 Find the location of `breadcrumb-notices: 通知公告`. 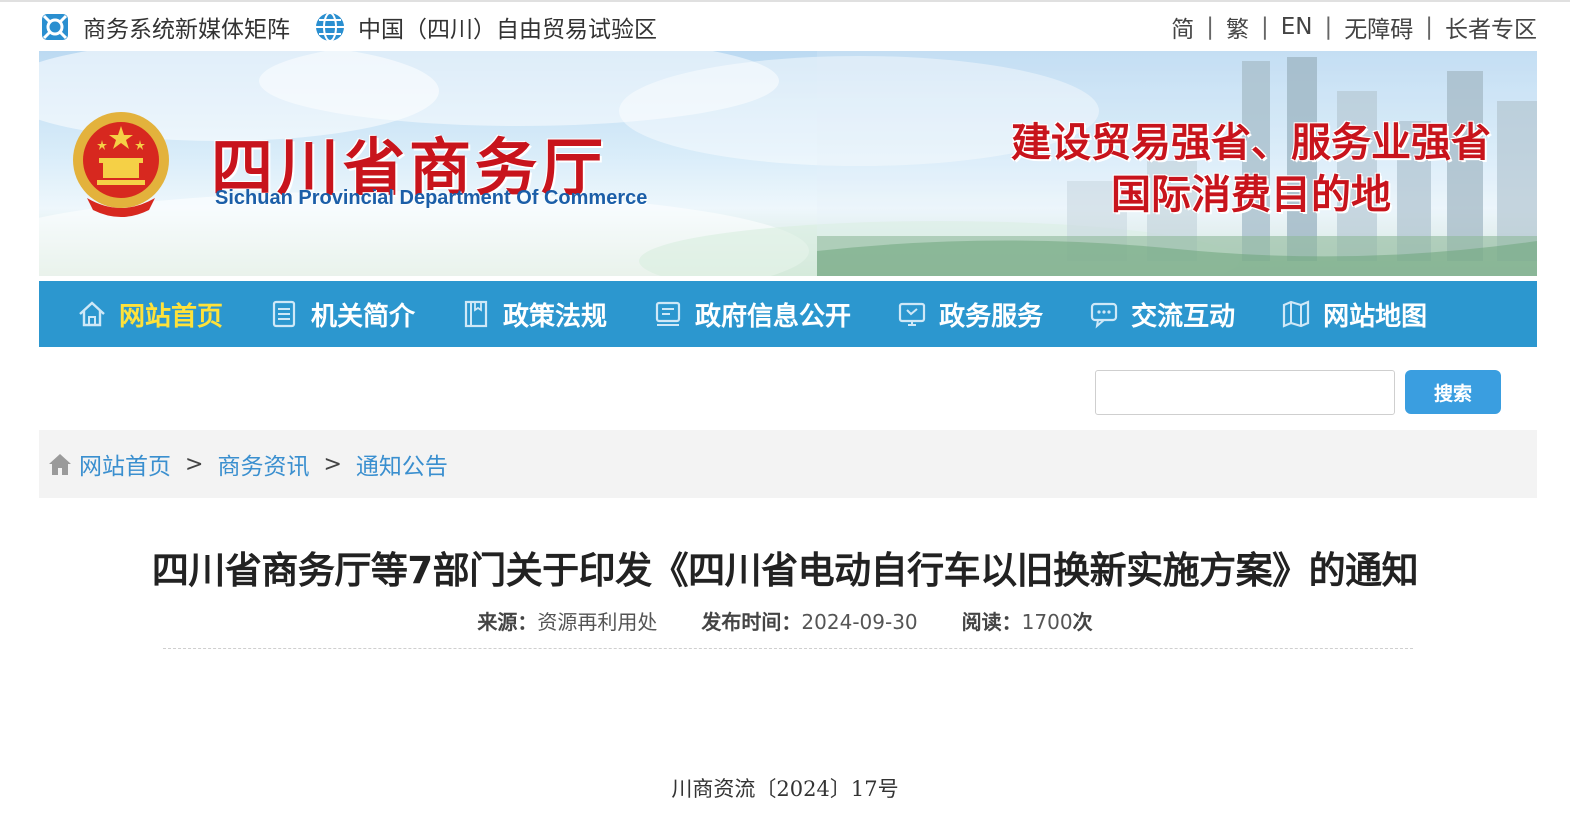

breadcrumb-notices: 通知公告 is located at coordinates (402, 464).